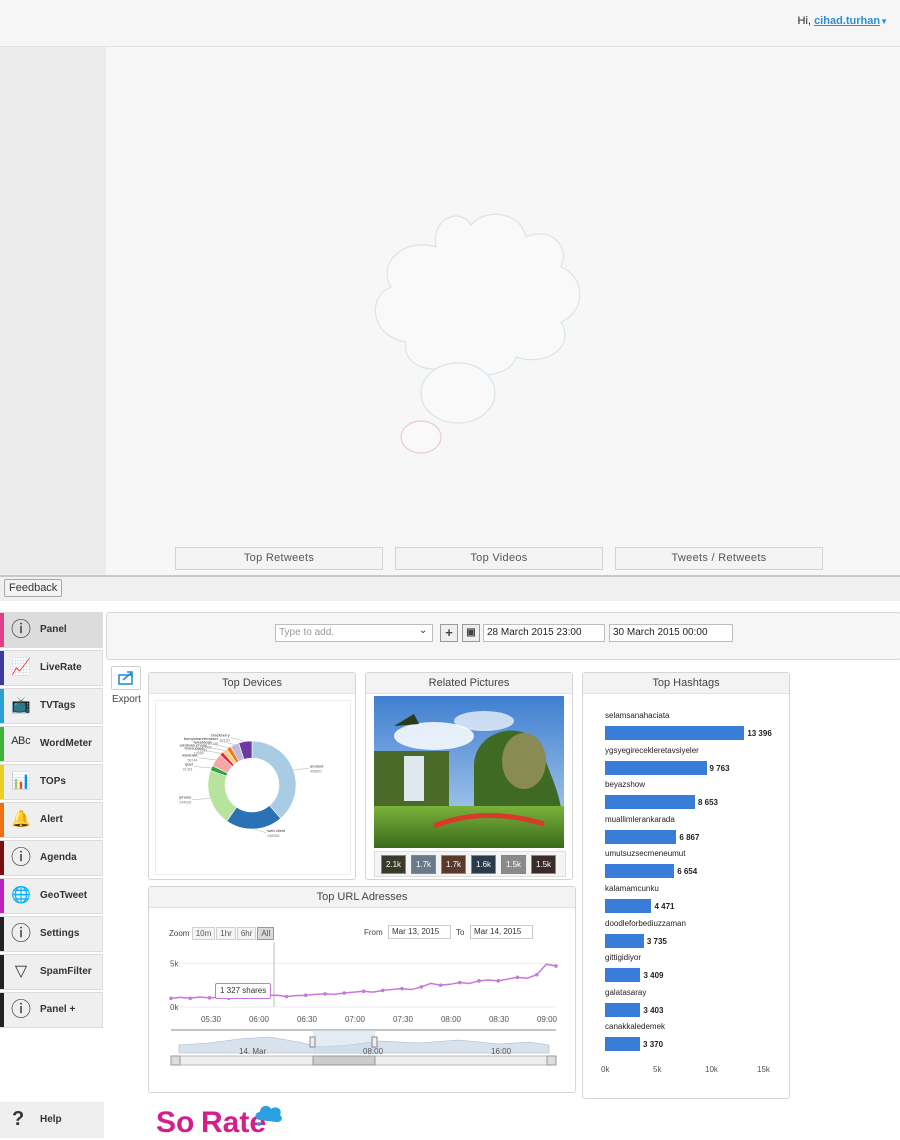  I want to click on x-tick-label: 06:30, so click(307, 1019).